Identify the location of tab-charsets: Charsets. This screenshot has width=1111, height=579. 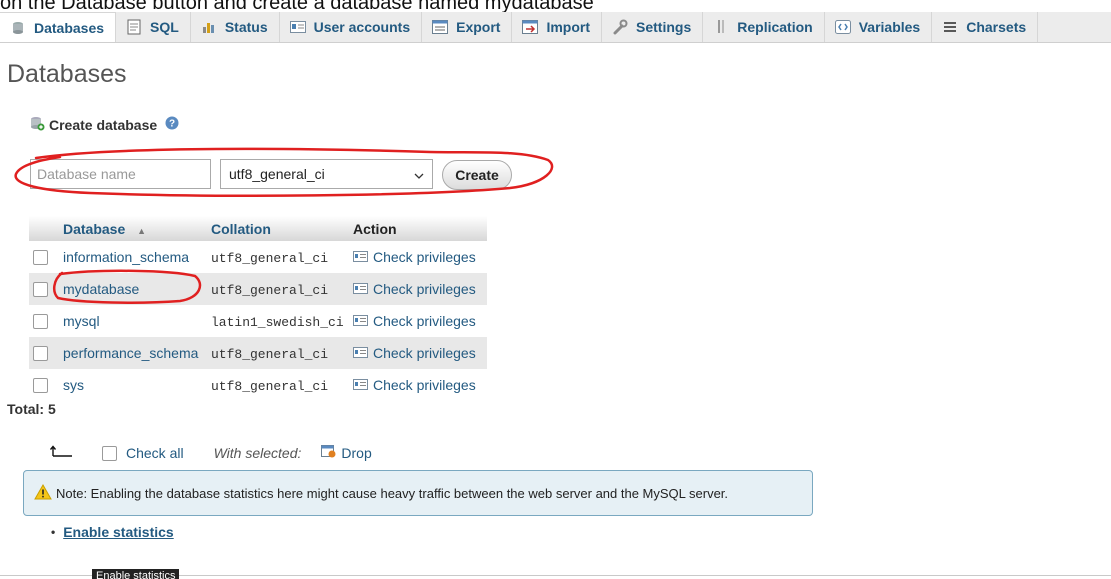
(985, 27).